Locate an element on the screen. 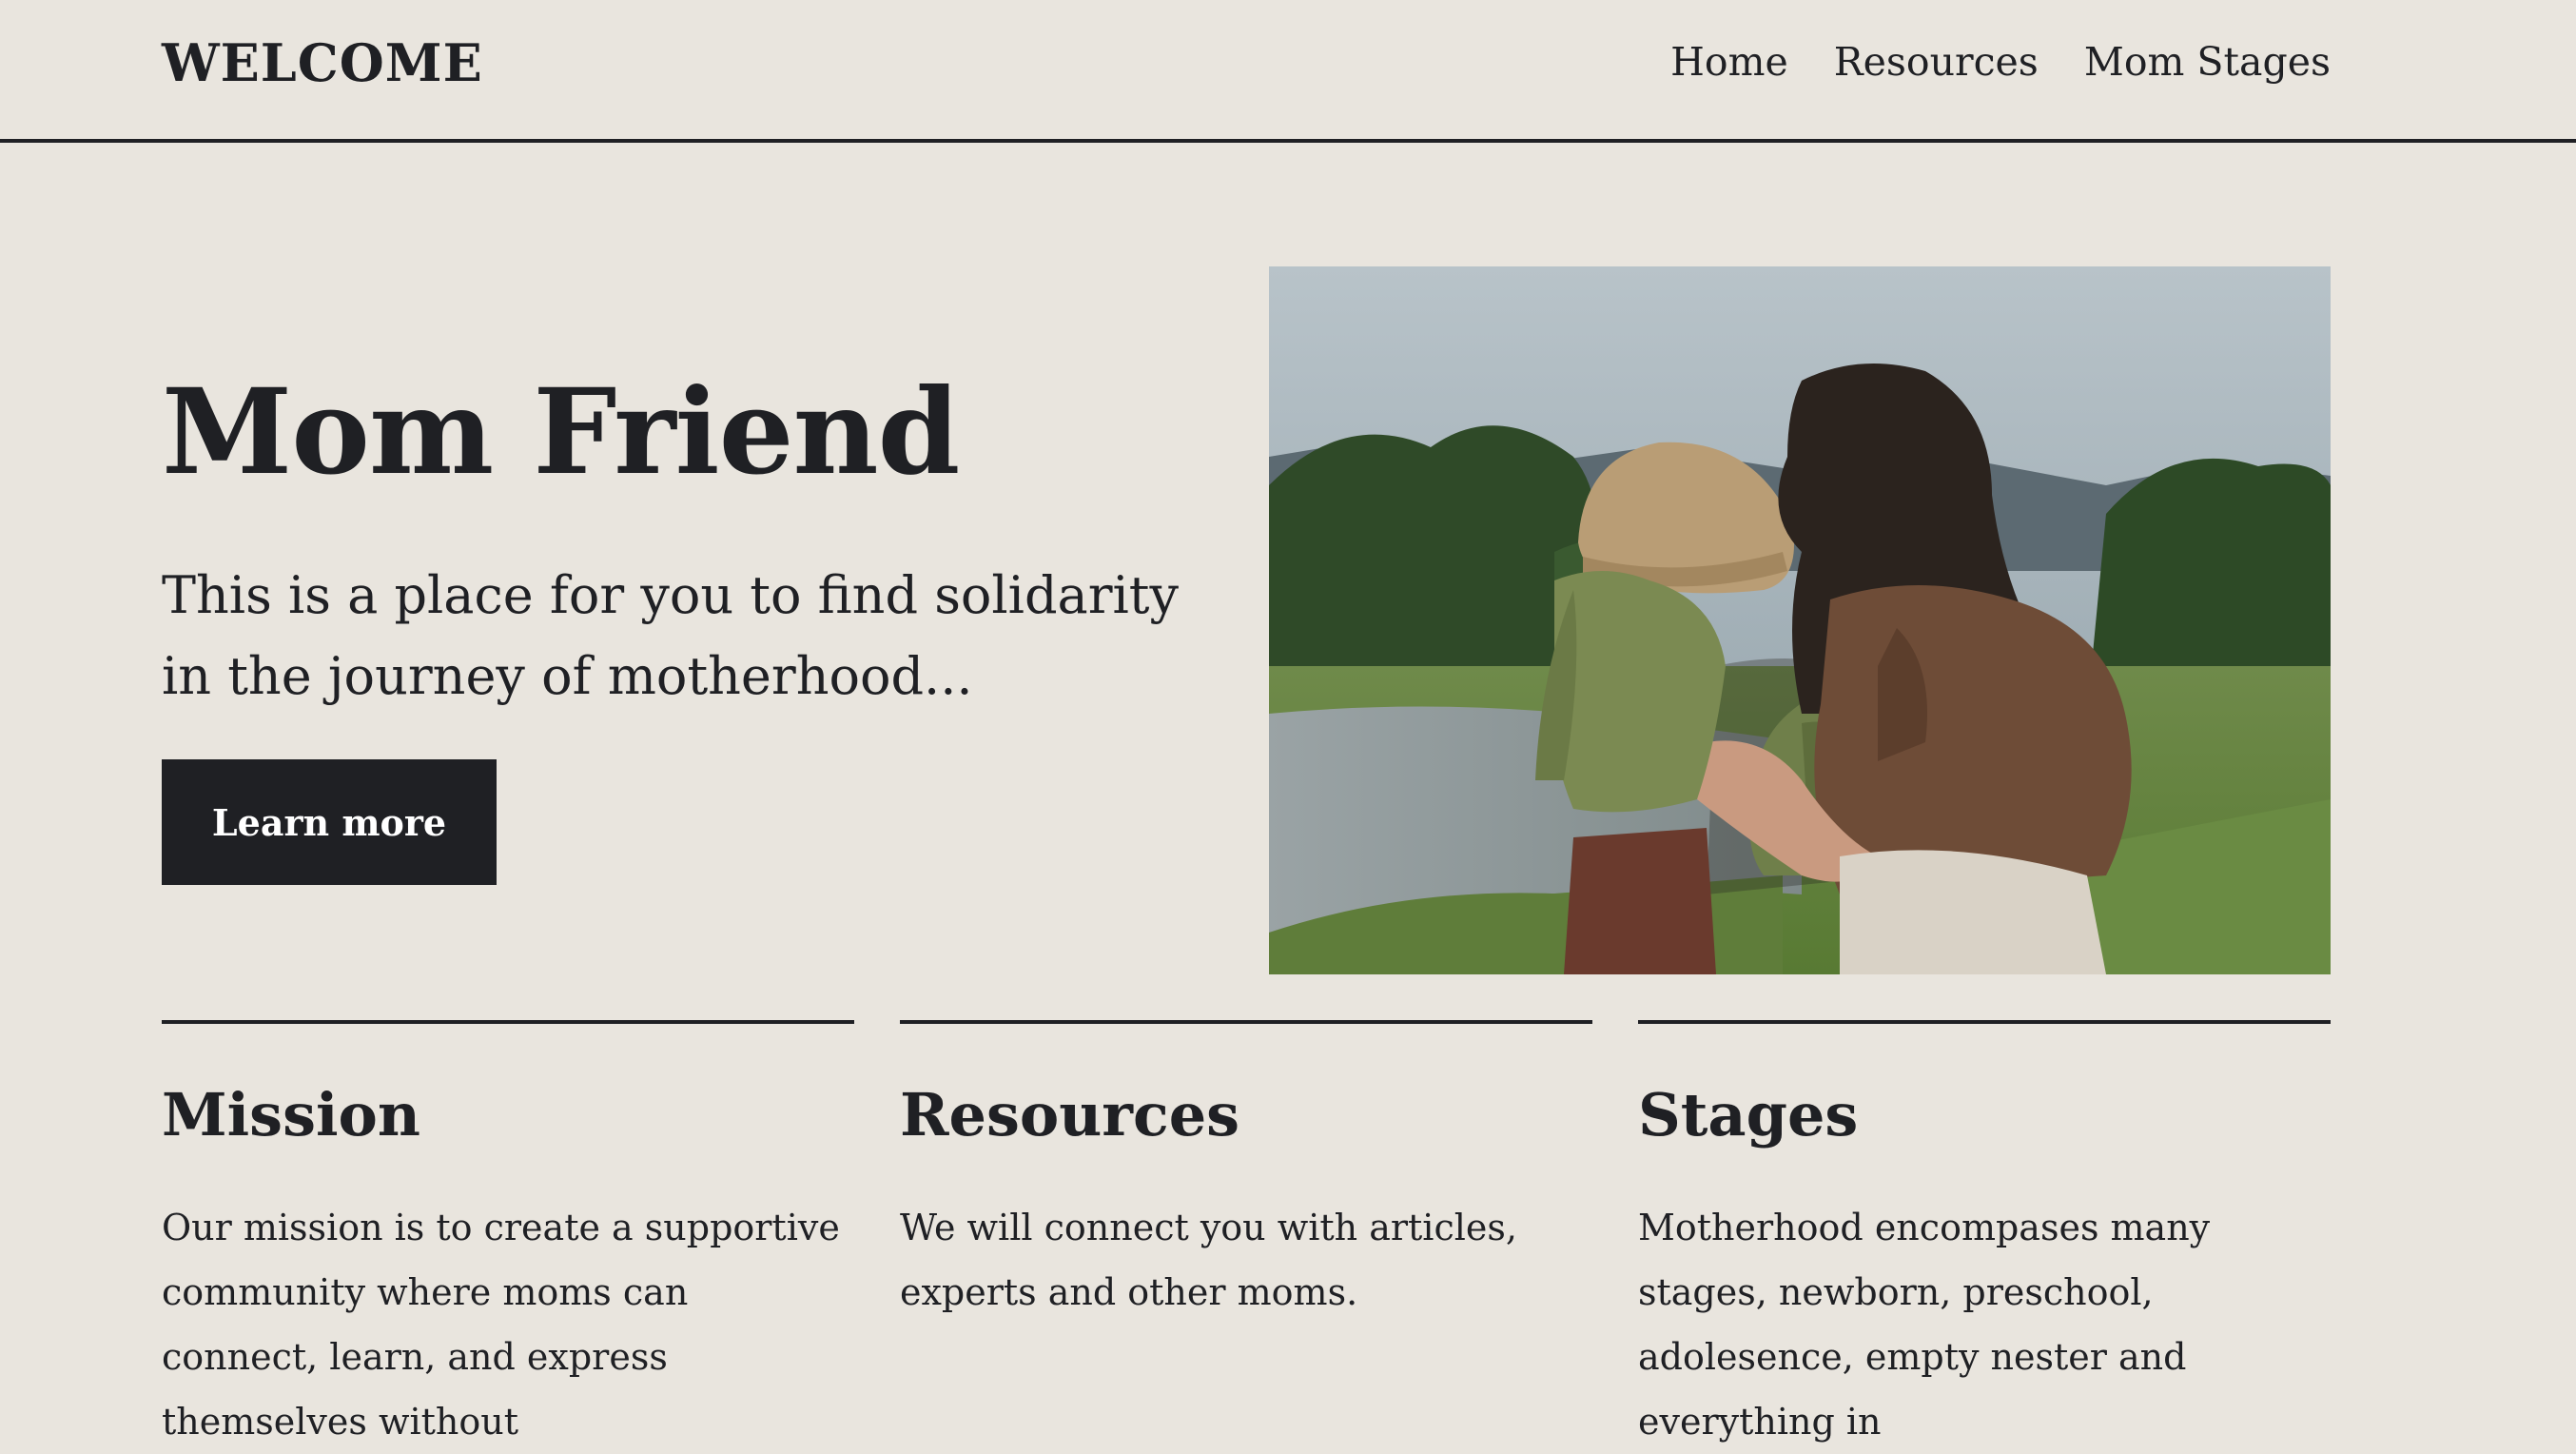 This screenshot has width=2576, height=1454. nav-link-home: Home is located at coordinates (1729, 61).